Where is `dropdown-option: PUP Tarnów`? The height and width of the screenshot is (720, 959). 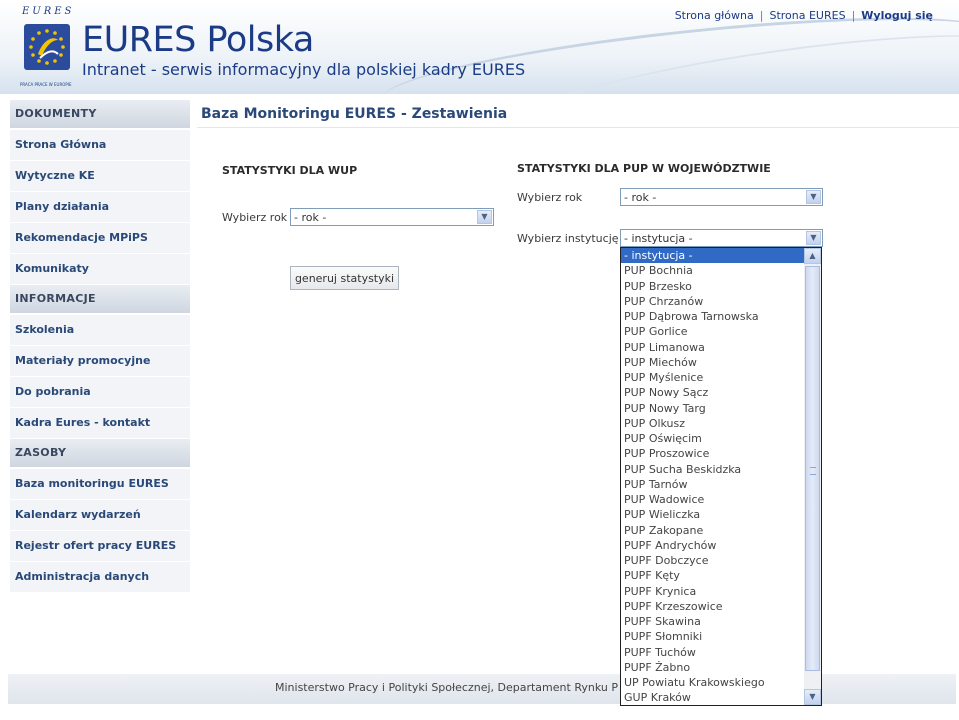 dropdown-option: PUP Tarnów is located at coordinates (712, 484).